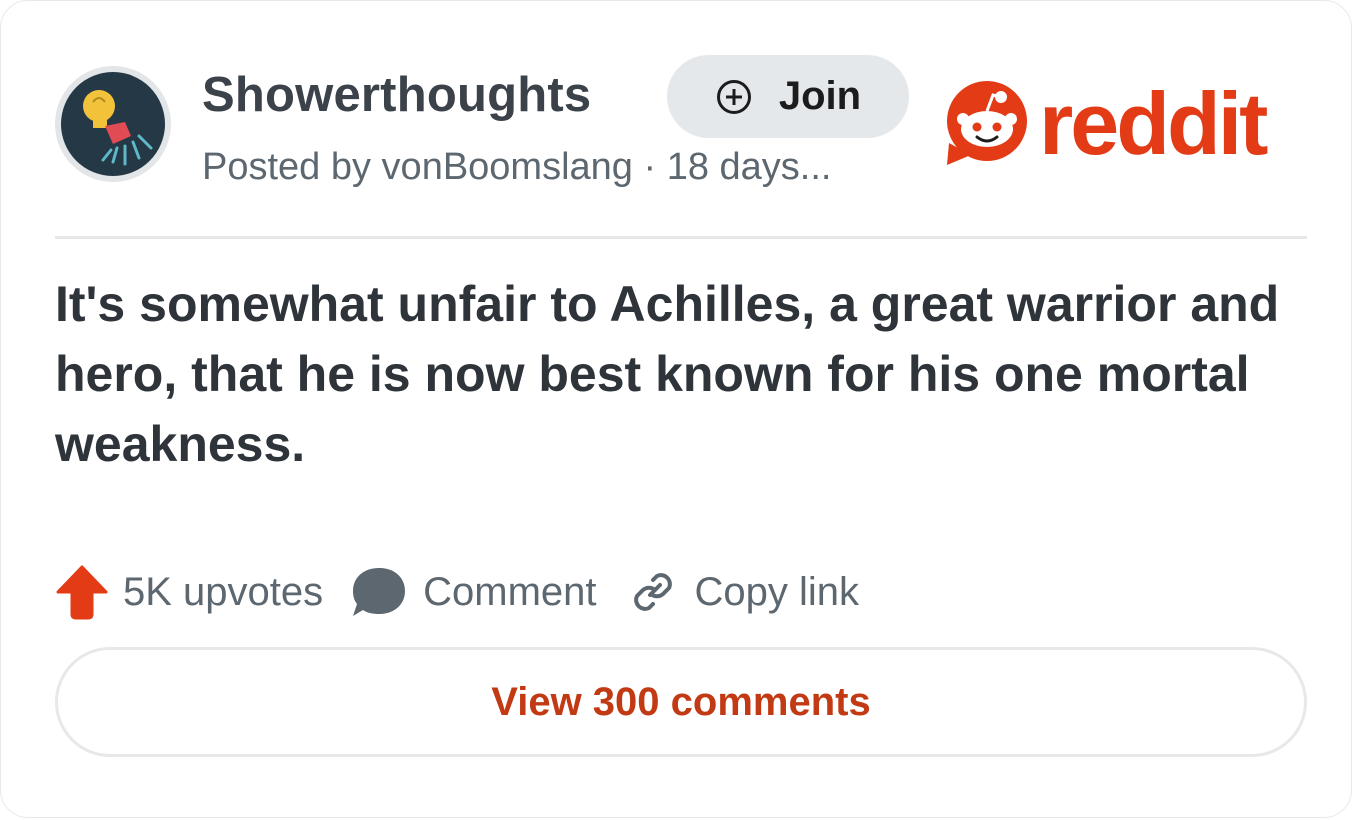 The image size is (1354, 820). I want to click on showerhead-lightbulb-icon, so click(113, 124).